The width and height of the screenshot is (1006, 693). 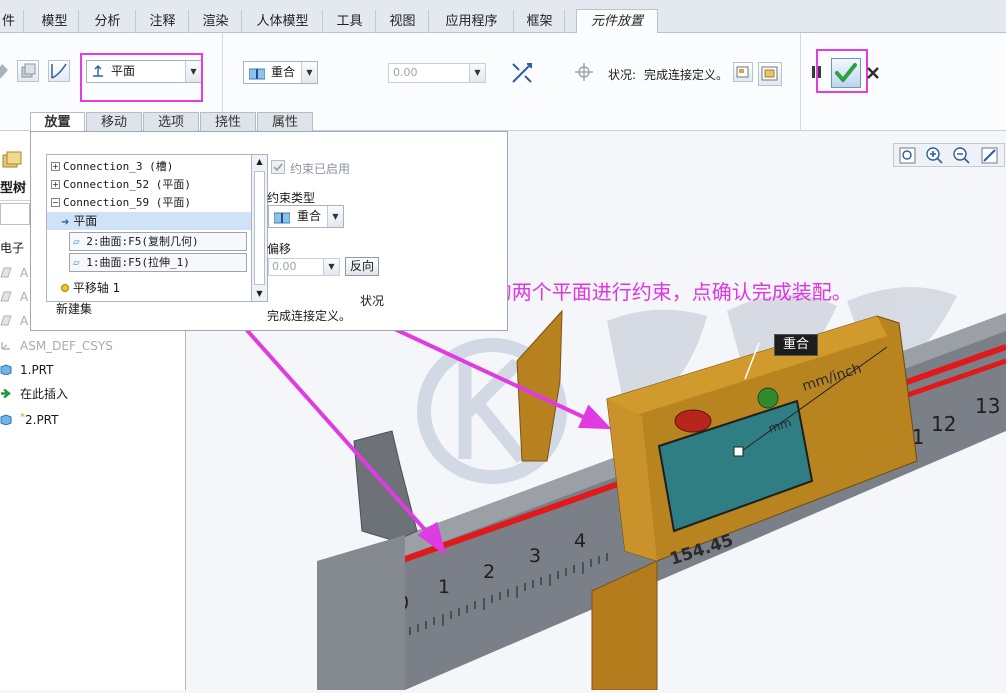 What do you see at coordinates (14, 273) in the screenshot?
I see `tree-item-a1: A` at bounding box center [14, 273].